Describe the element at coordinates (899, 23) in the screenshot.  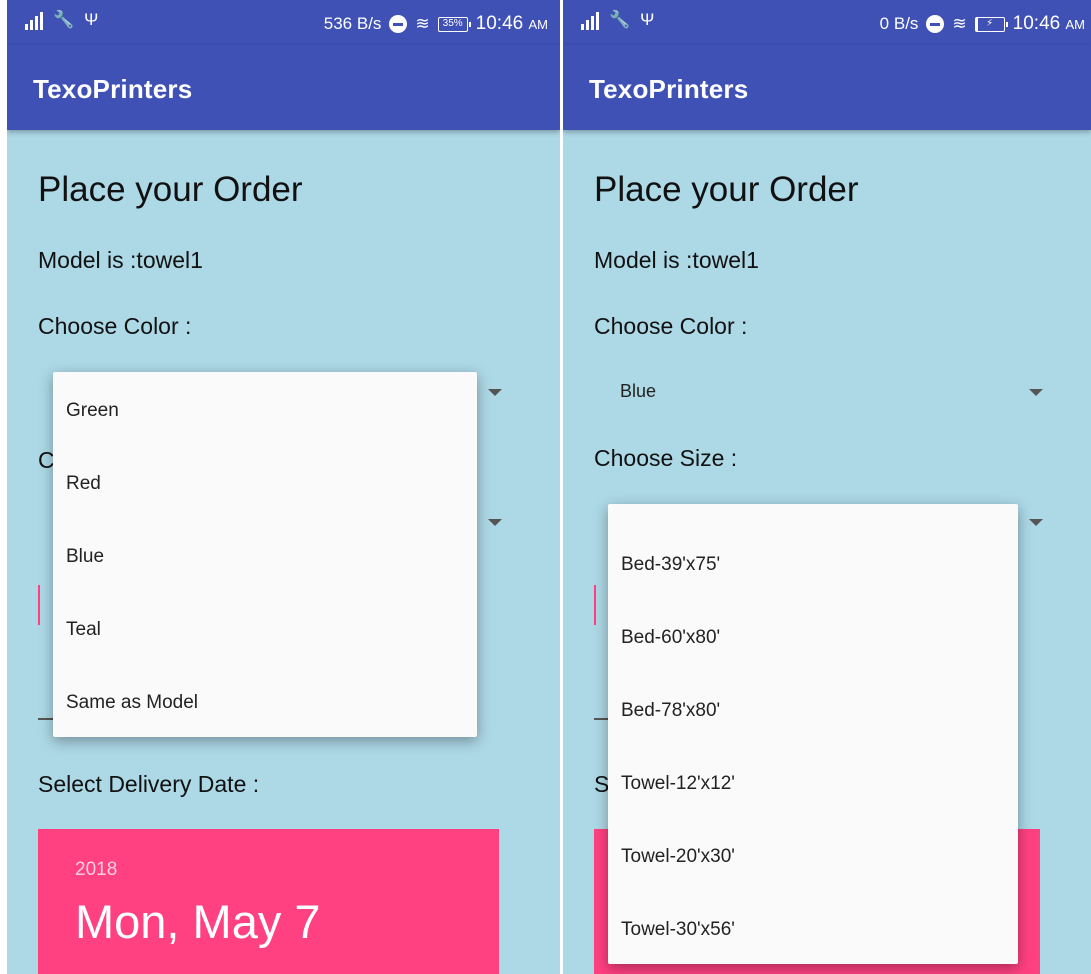
I see `network-speed: 0 B/s` at that location.